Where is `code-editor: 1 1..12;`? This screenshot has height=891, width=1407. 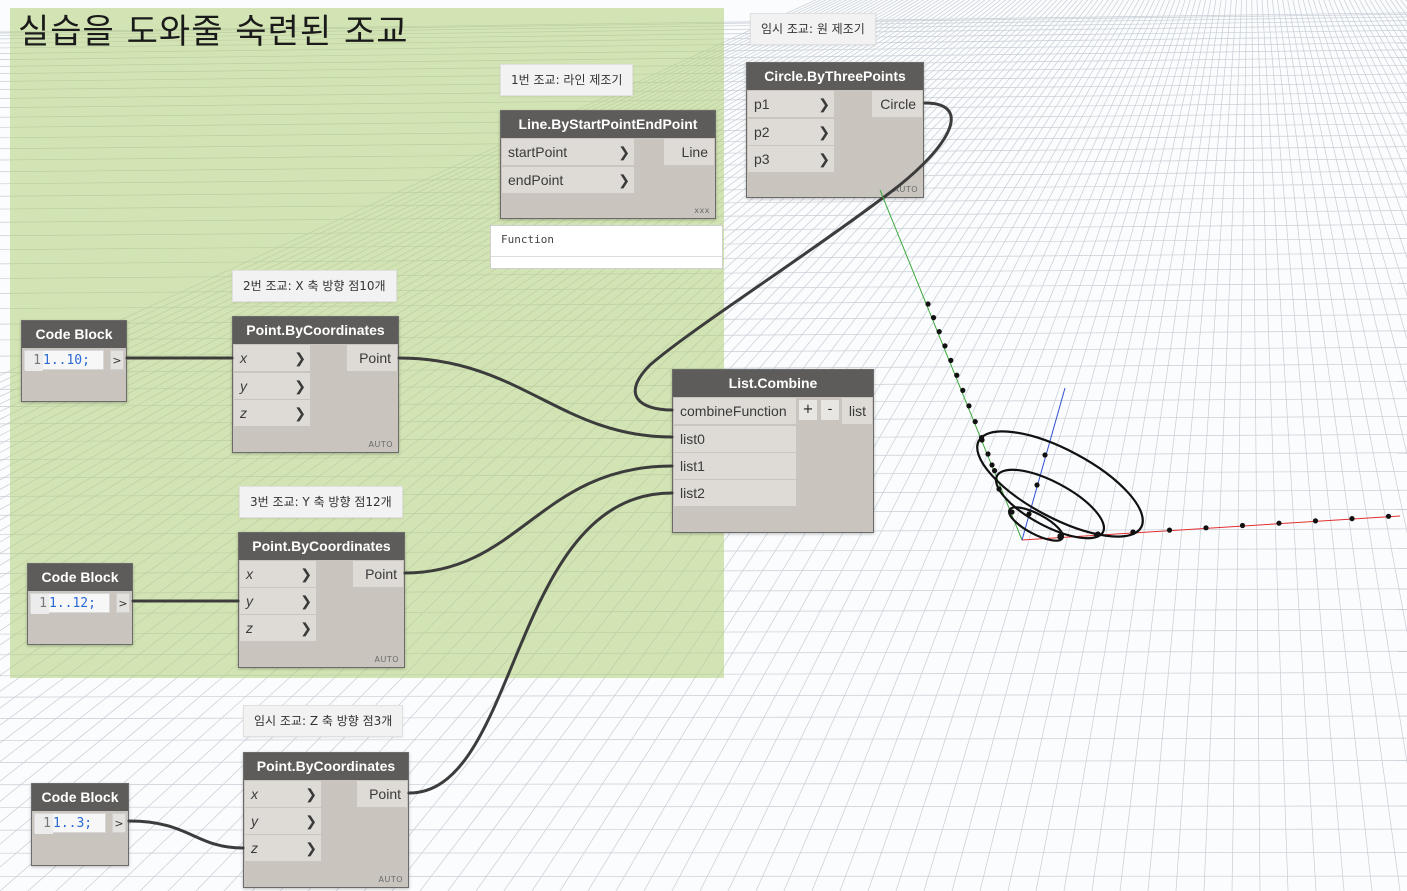 code-editor: 1 1..12; is located at coordinates (70, 603).